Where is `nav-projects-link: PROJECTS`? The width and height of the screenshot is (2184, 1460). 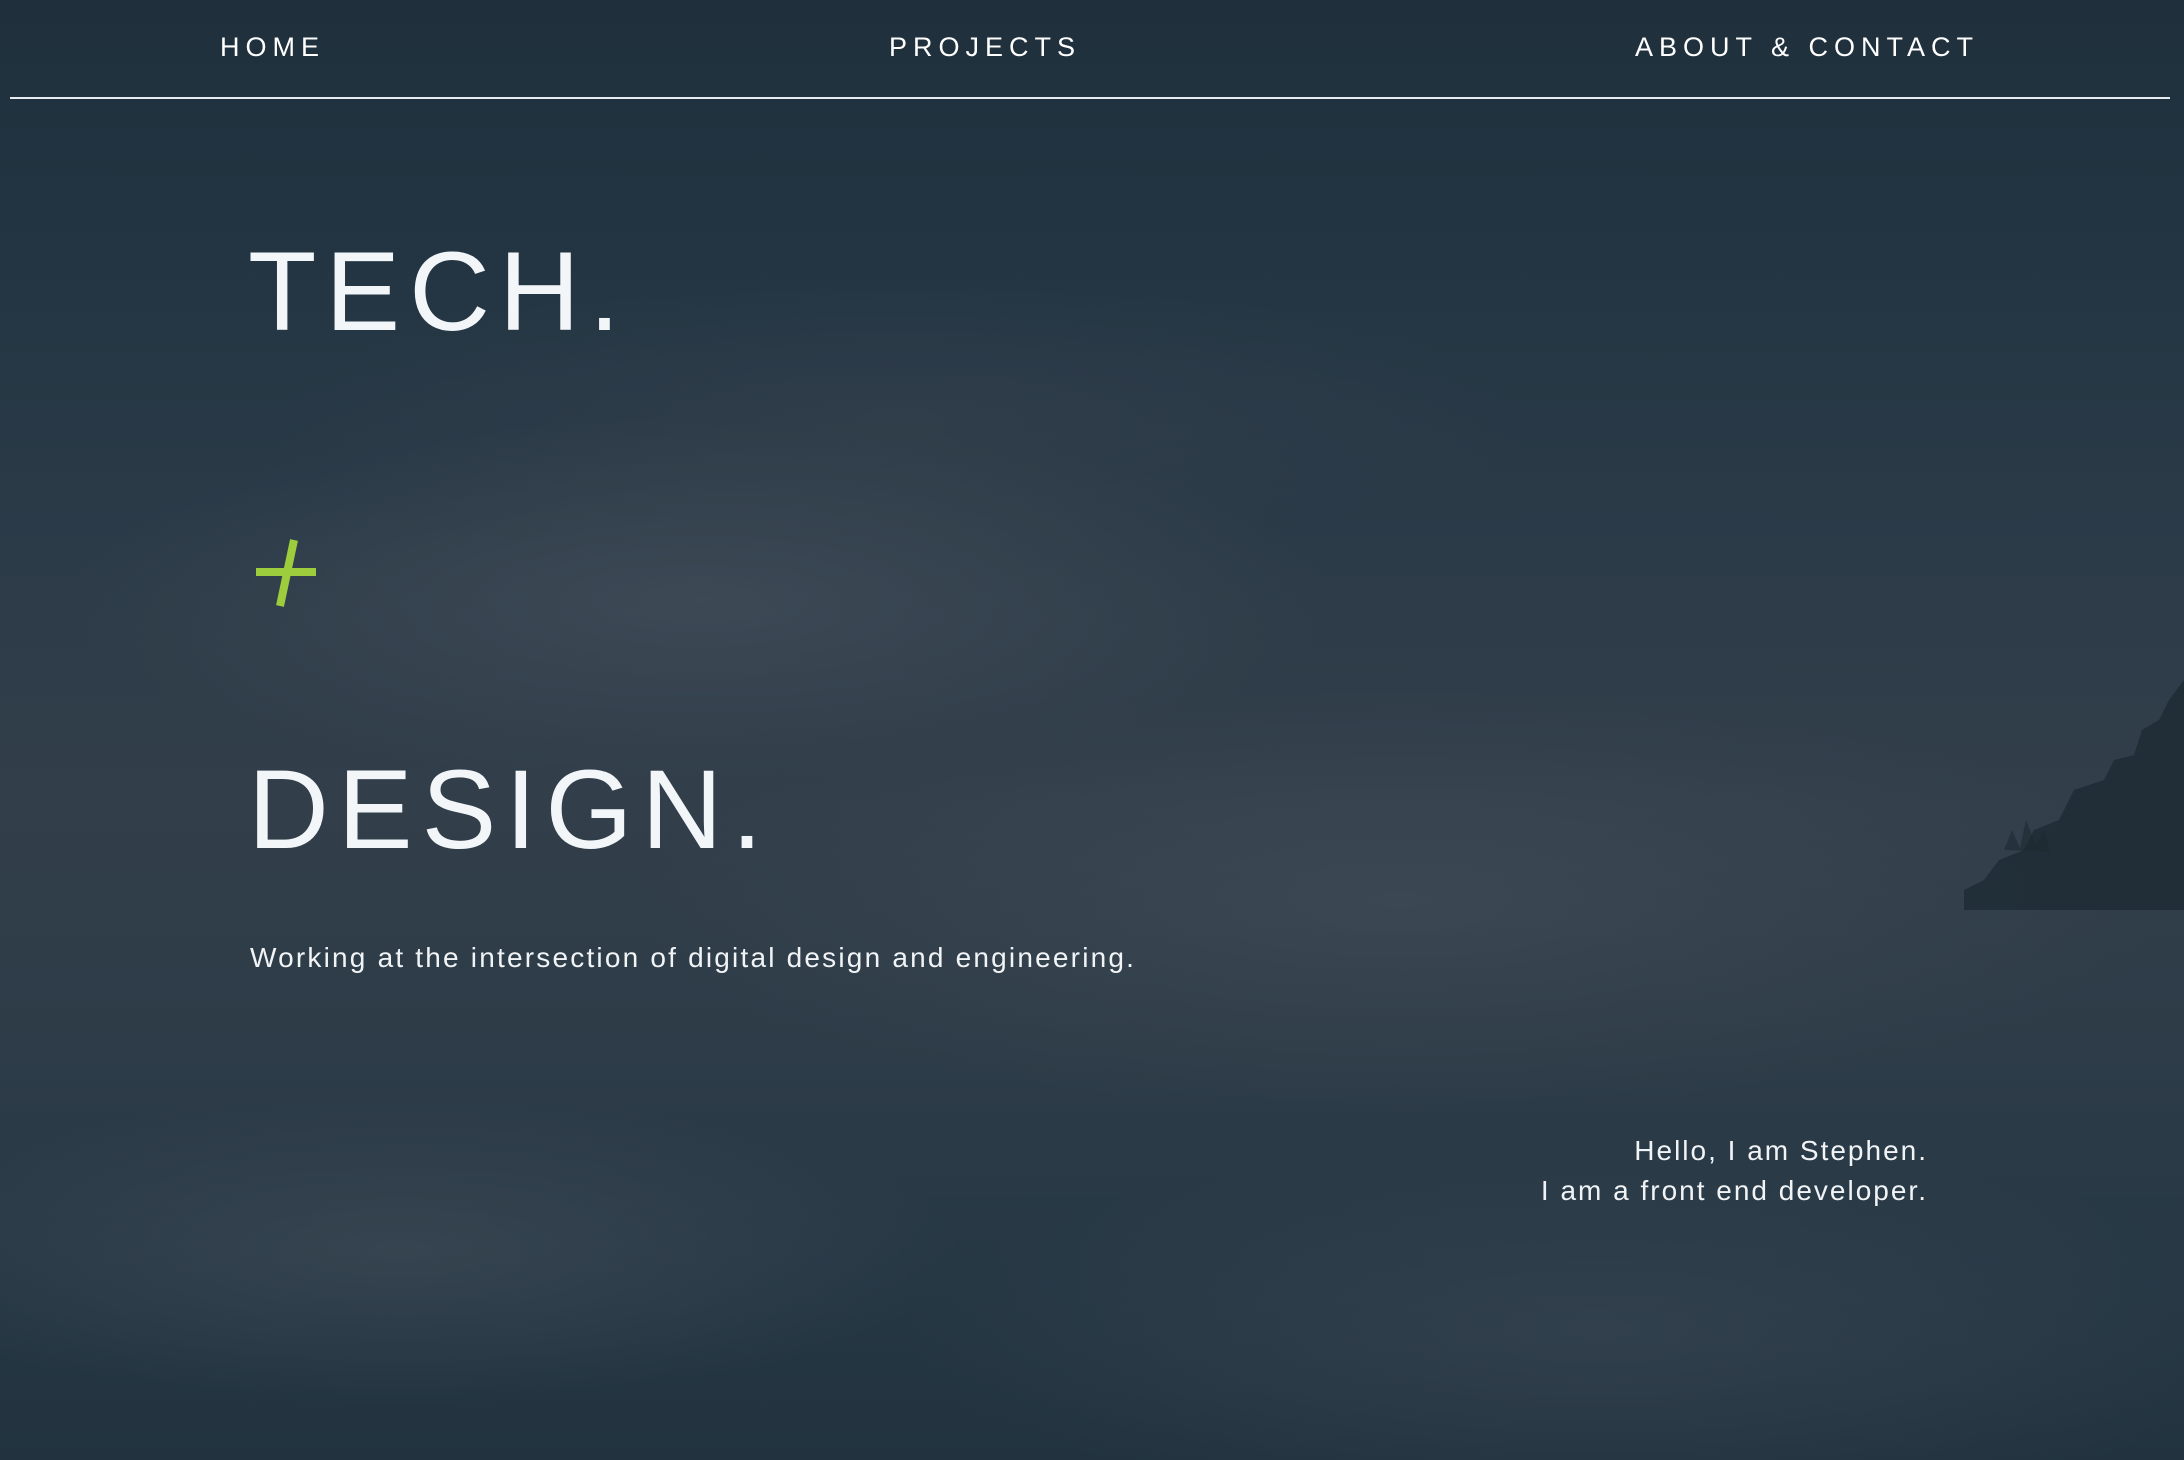 nav-projects-link: PROJECTS is located at coordinates (985, 47).